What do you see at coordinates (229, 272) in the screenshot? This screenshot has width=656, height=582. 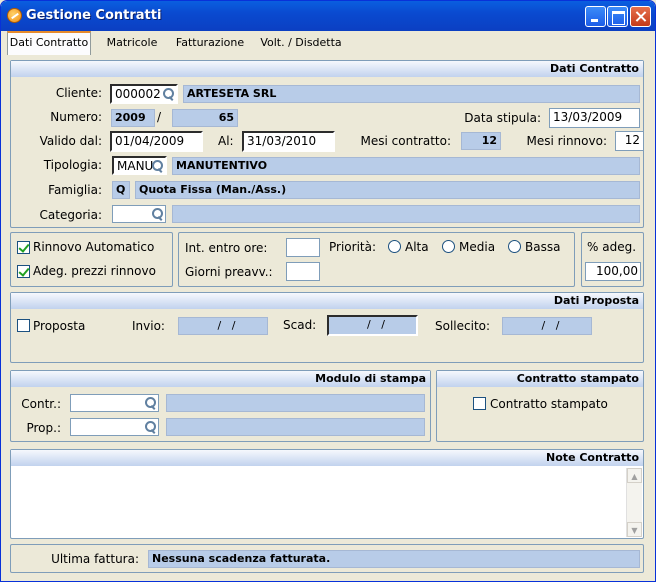 I see `giorni-label: Giorni preavv.:` at bounding box center [229, 272].